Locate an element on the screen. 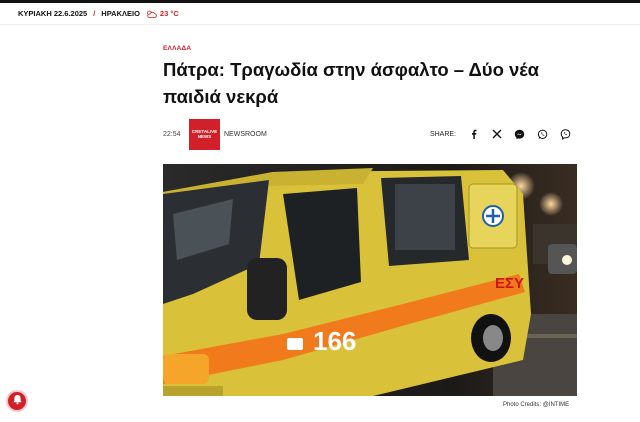 Image resolution: width=640 pixels, height=422 pixels. ambulance-phone-number: 166 is located at coordinates (334, 341).